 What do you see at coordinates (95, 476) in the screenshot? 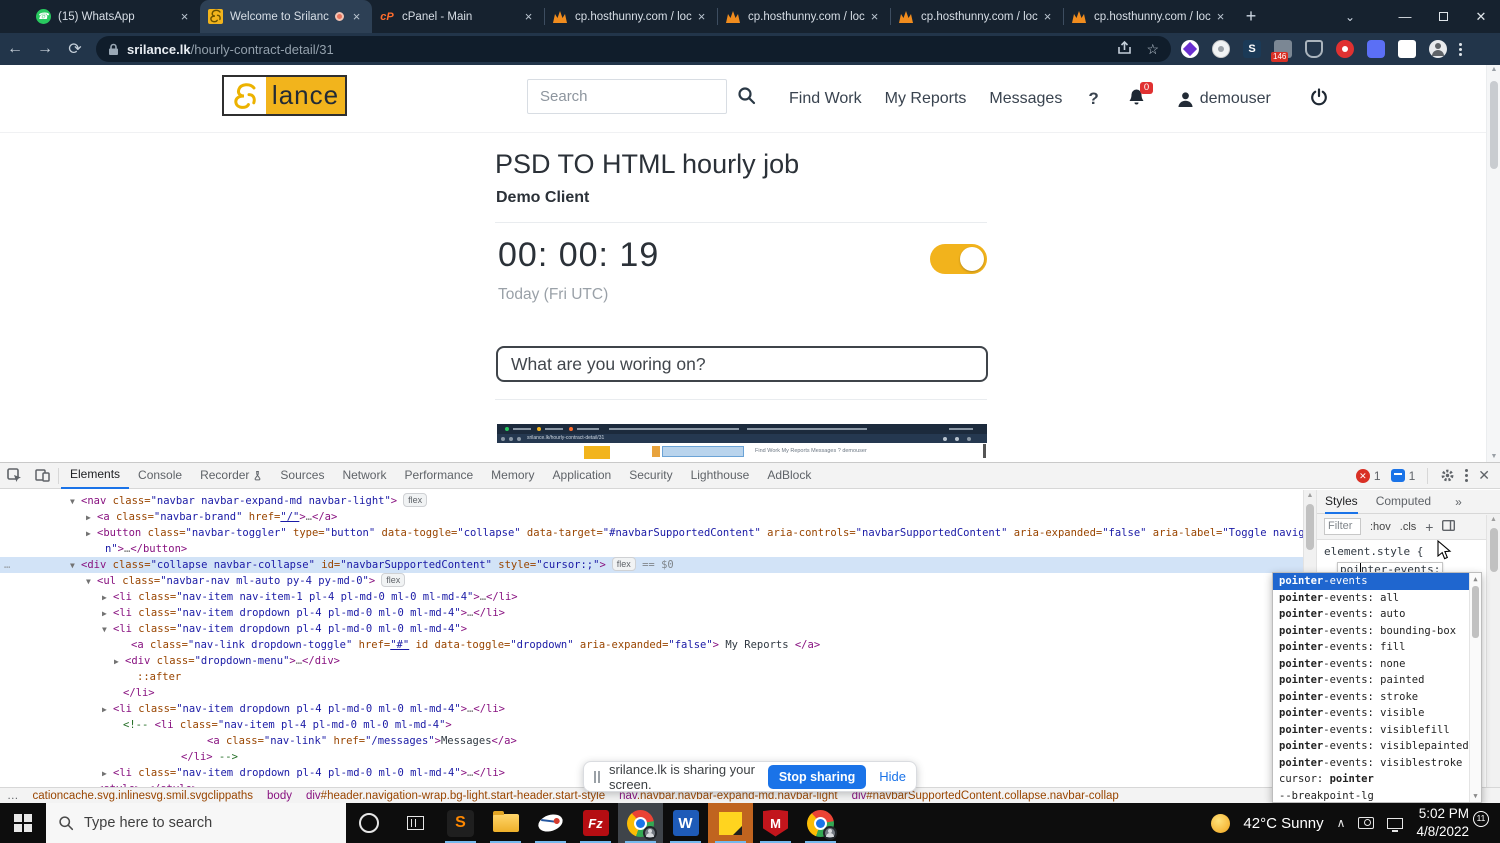
I see `devtools-tab-elements: Elements` at bounding box center [95, 476].